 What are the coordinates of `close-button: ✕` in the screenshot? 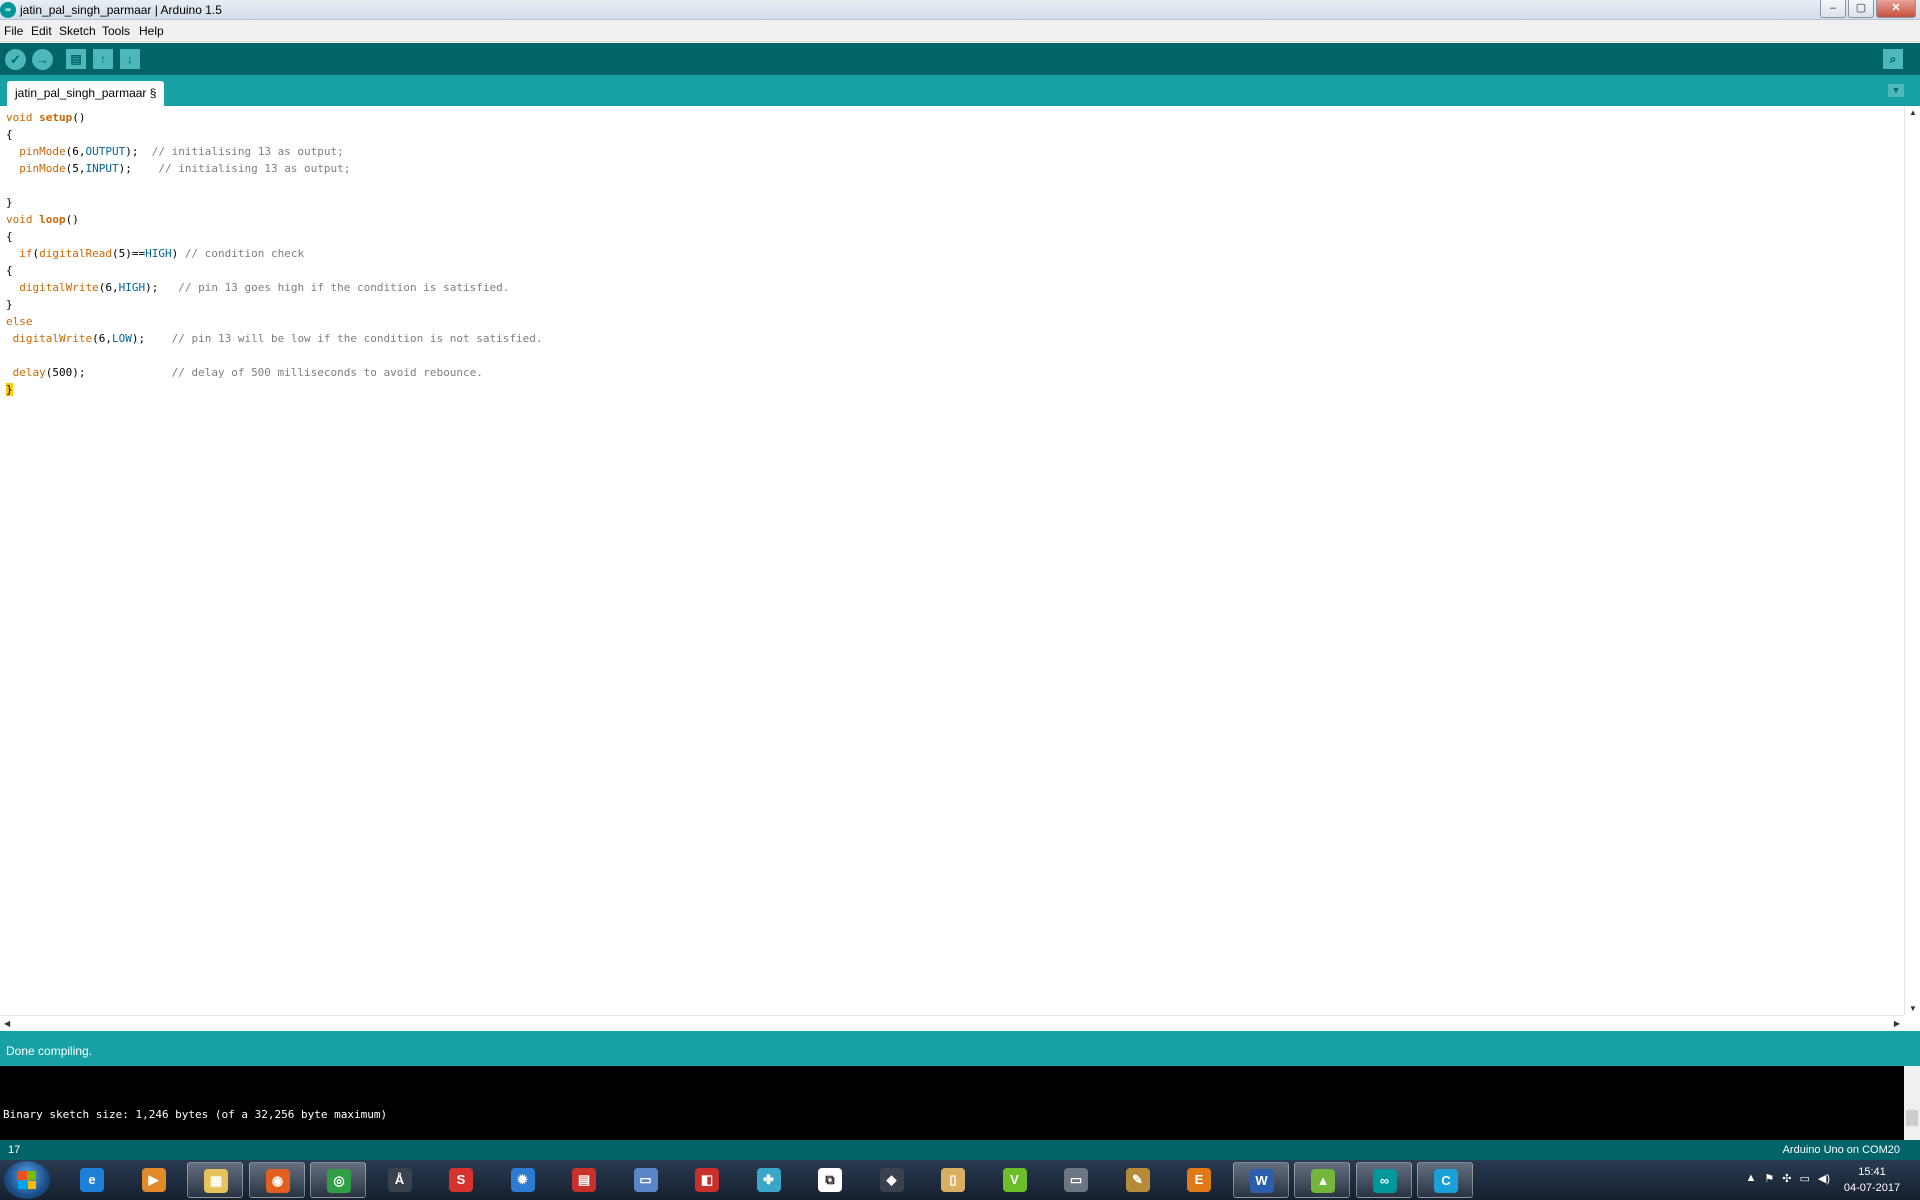 It's located at (1896, 9).